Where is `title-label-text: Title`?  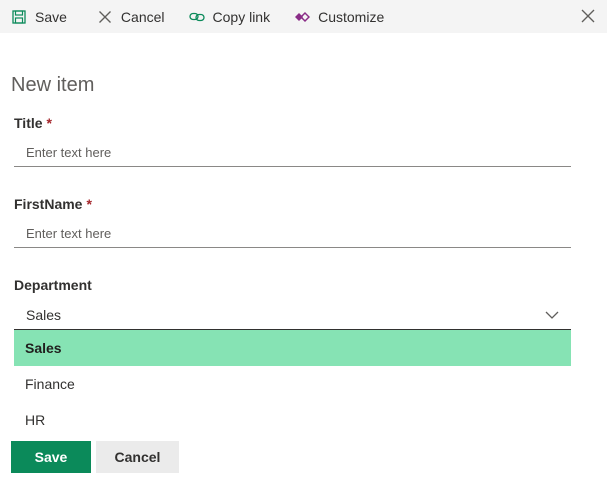 title-label-text: Title is located at coordinates (28, 123).